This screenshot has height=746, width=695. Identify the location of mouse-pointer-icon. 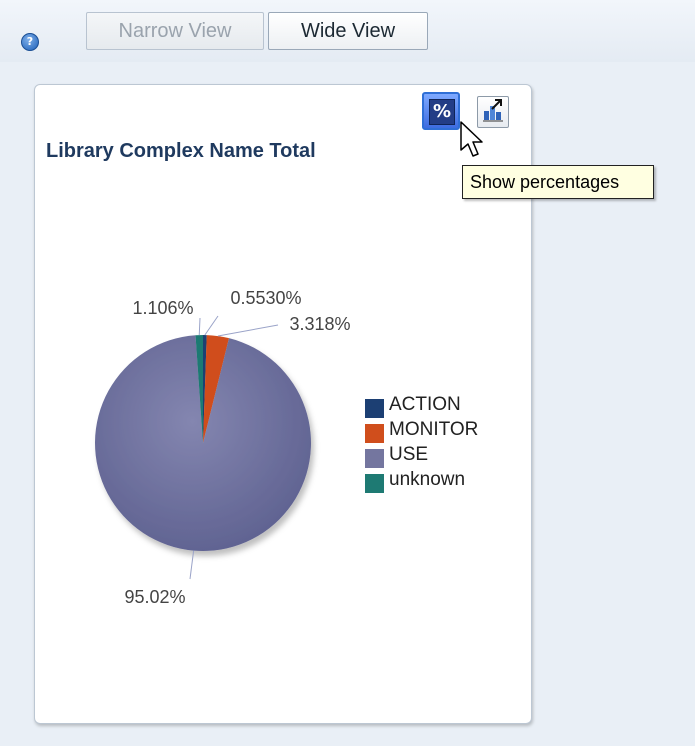
(471, 139).